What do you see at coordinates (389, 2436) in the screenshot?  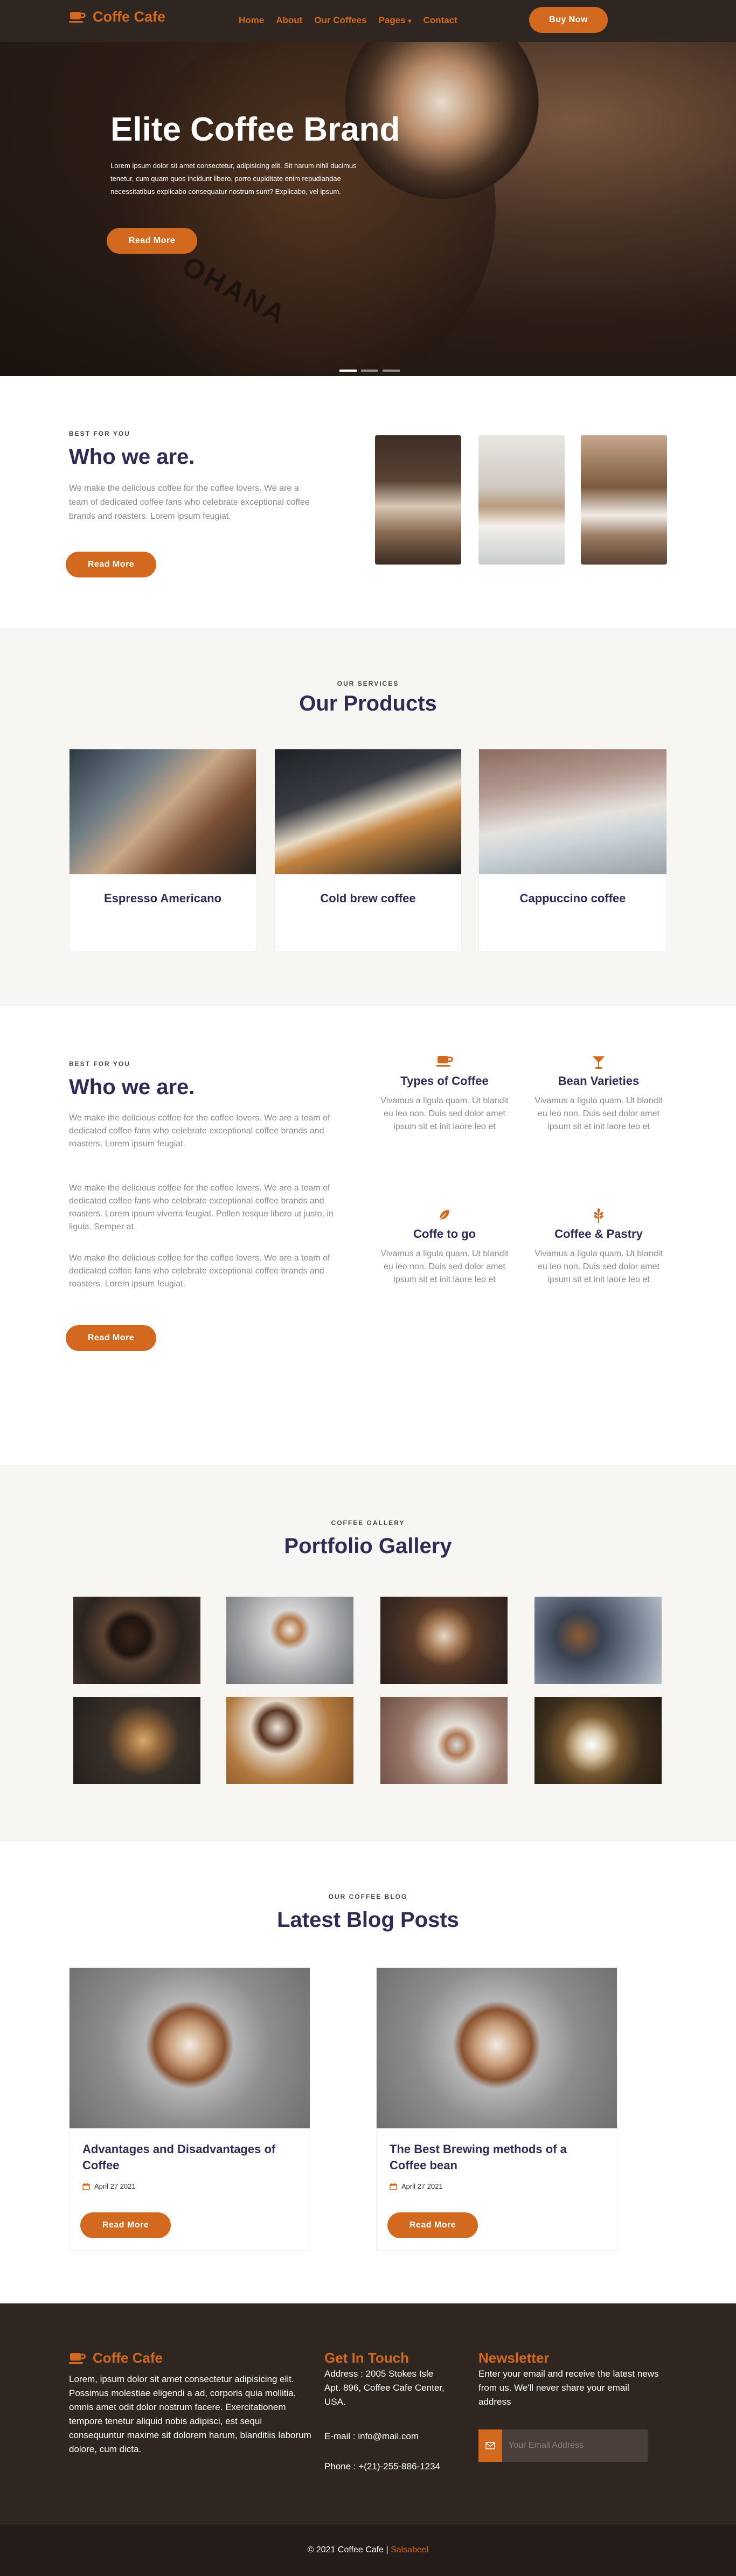 I see `footer-email: E-mail : info@mail.com` at bounding box center [389, 2436].